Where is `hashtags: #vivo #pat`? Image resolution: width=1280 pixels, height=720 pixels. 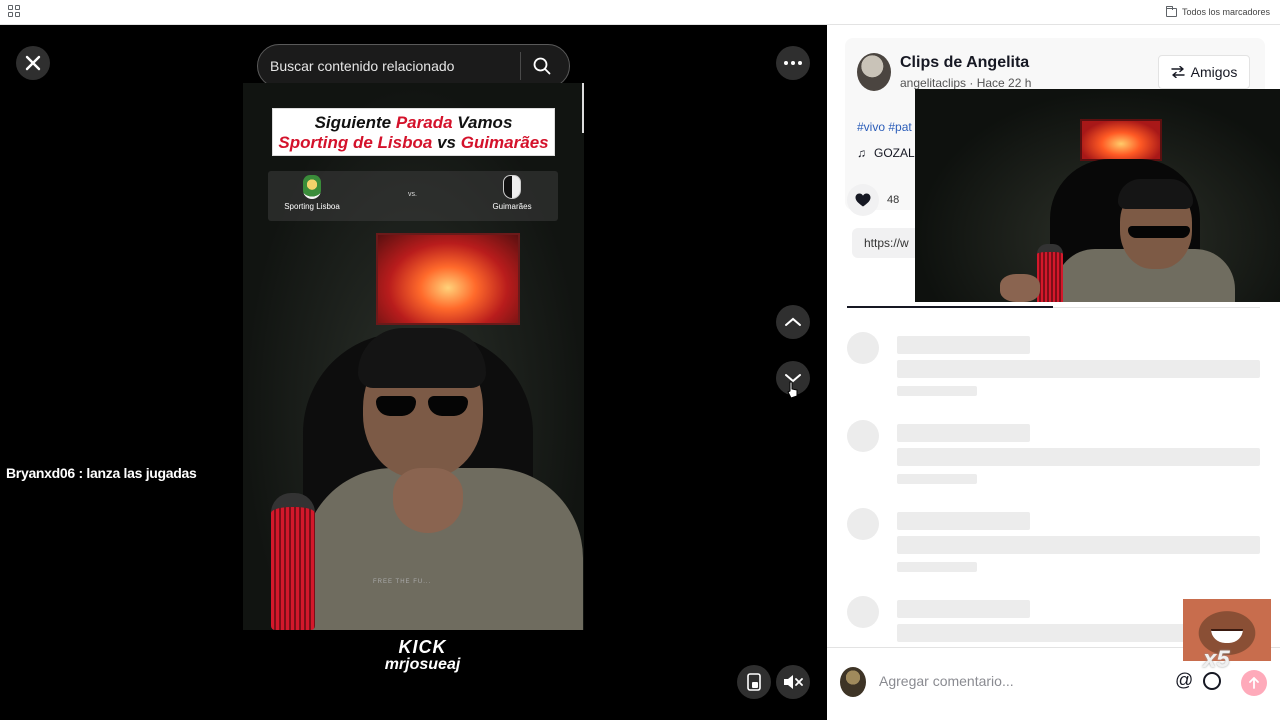
hashtags: #vivo #pat is located at coordinates (884, 127).